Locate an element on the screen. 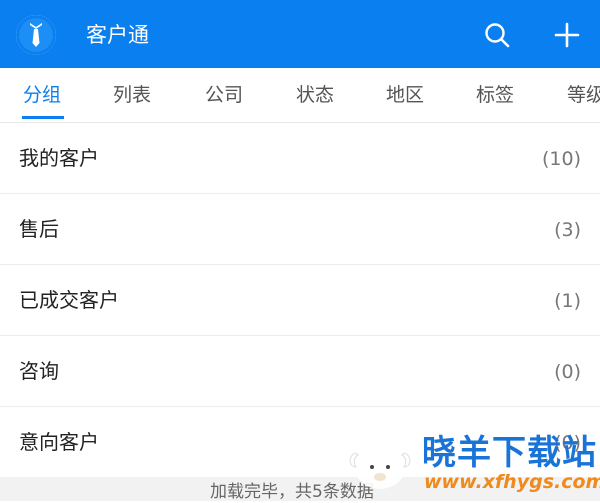 The width and height of the screenshot is (600, 503). list-item: 售后 (3) is located at coordinates (300, 229).